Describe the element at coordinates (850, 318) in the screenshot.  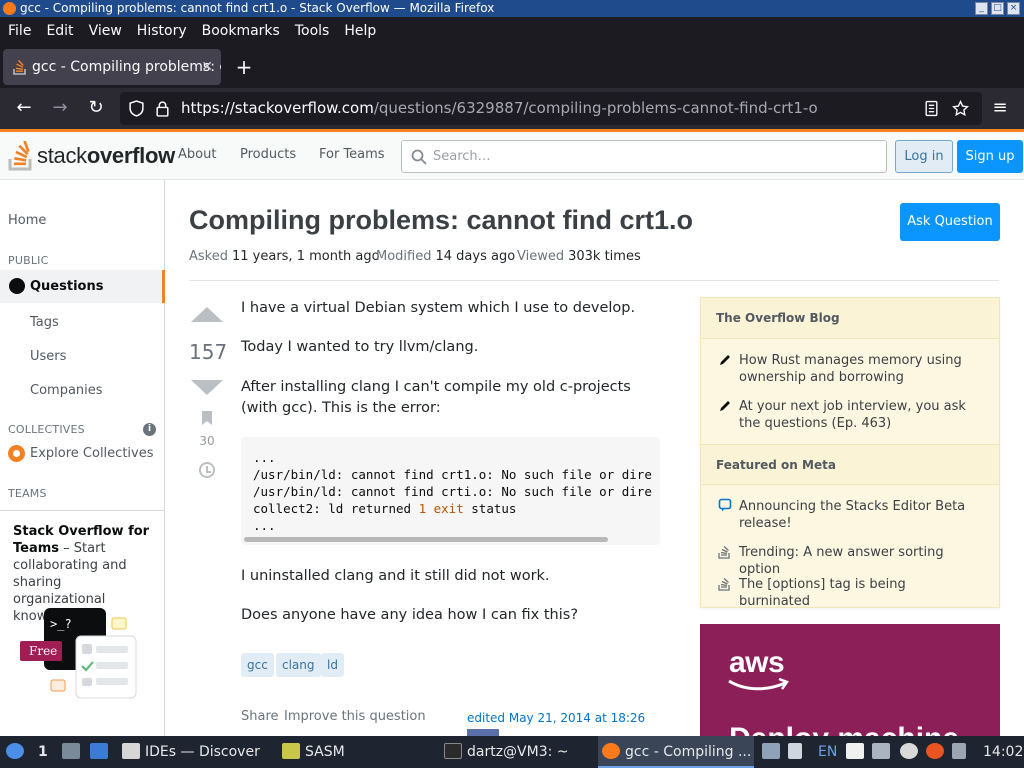
I see `blog-header: The Overflow Blog` at that location.